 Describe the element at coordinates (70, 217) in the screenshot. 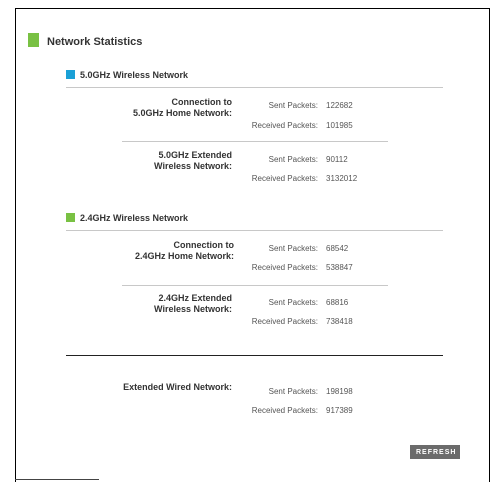

I see `section-24ghz-marker-icon` at that location.